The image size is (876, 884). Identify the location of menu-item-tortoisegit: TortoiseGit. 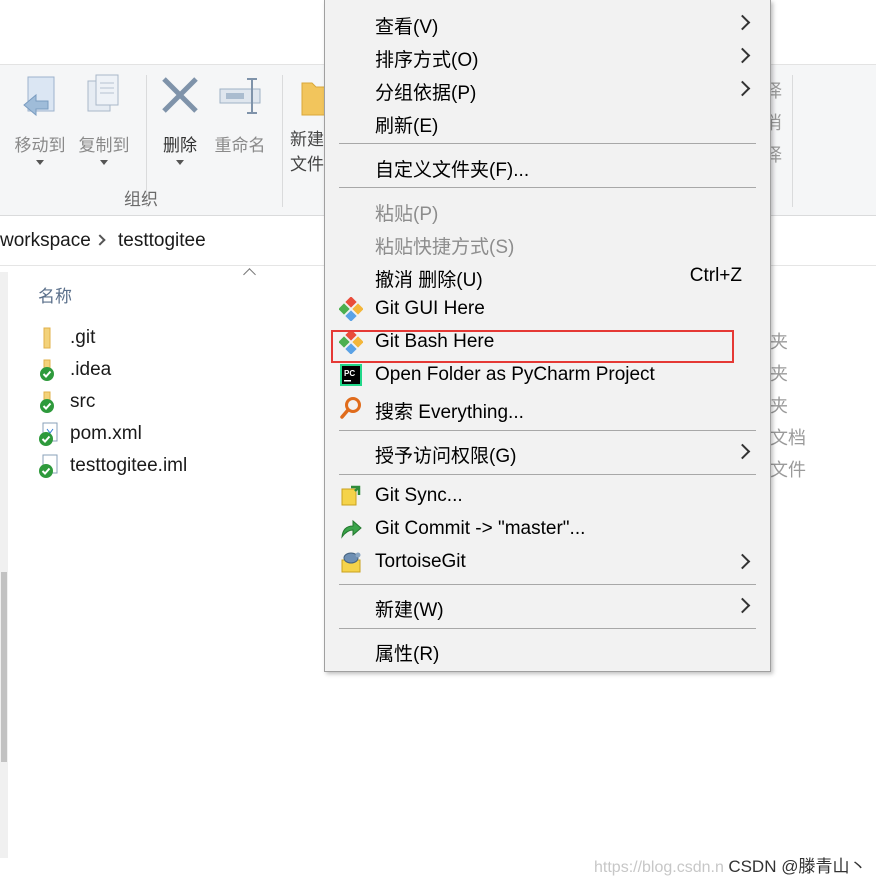
(547, 562).